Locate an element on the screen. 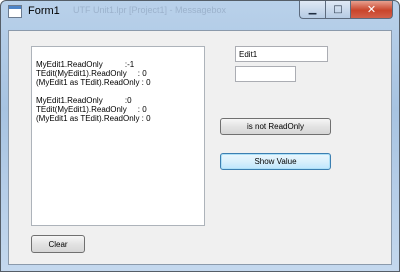 This screenshot has width=400, height=272. edit2-field is located at coordinates (265, 74).